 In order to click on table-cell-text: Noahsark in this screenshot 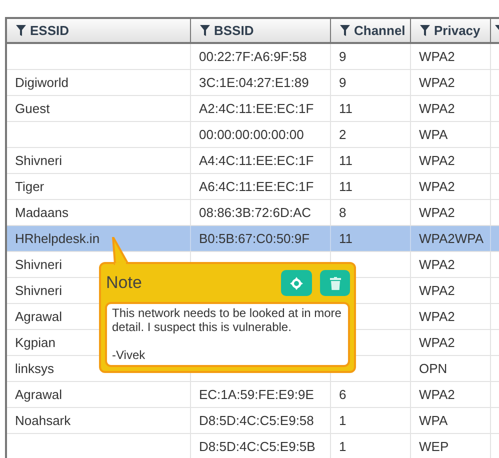, I will do `click(43, 421)`.